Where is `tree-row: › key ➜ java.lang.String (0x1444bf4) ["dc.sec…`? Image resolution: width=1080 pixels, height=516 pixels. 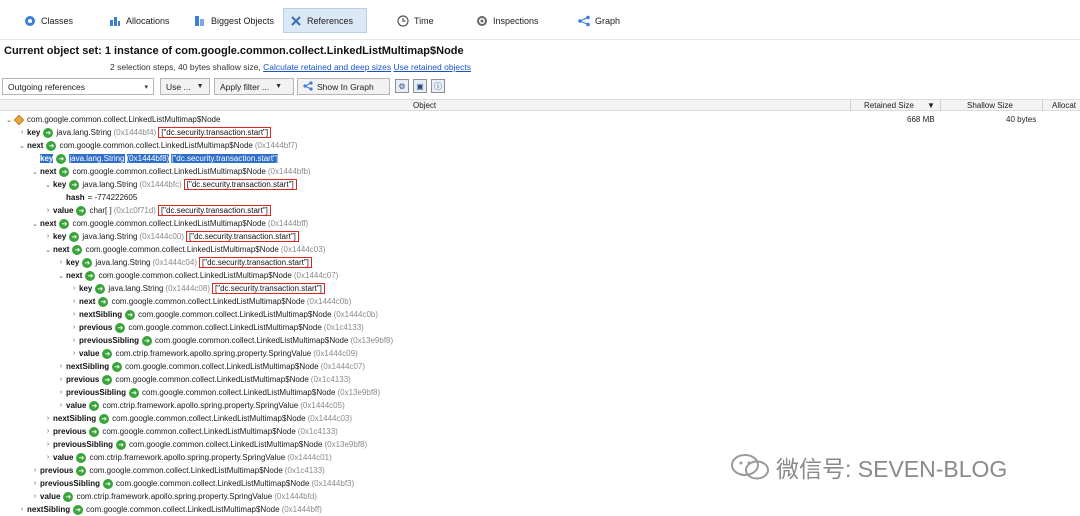 tree-row: › key ➜ java.lang.String (0x1444bf4) ["dc.sec… is located at coordinates (540, 132).